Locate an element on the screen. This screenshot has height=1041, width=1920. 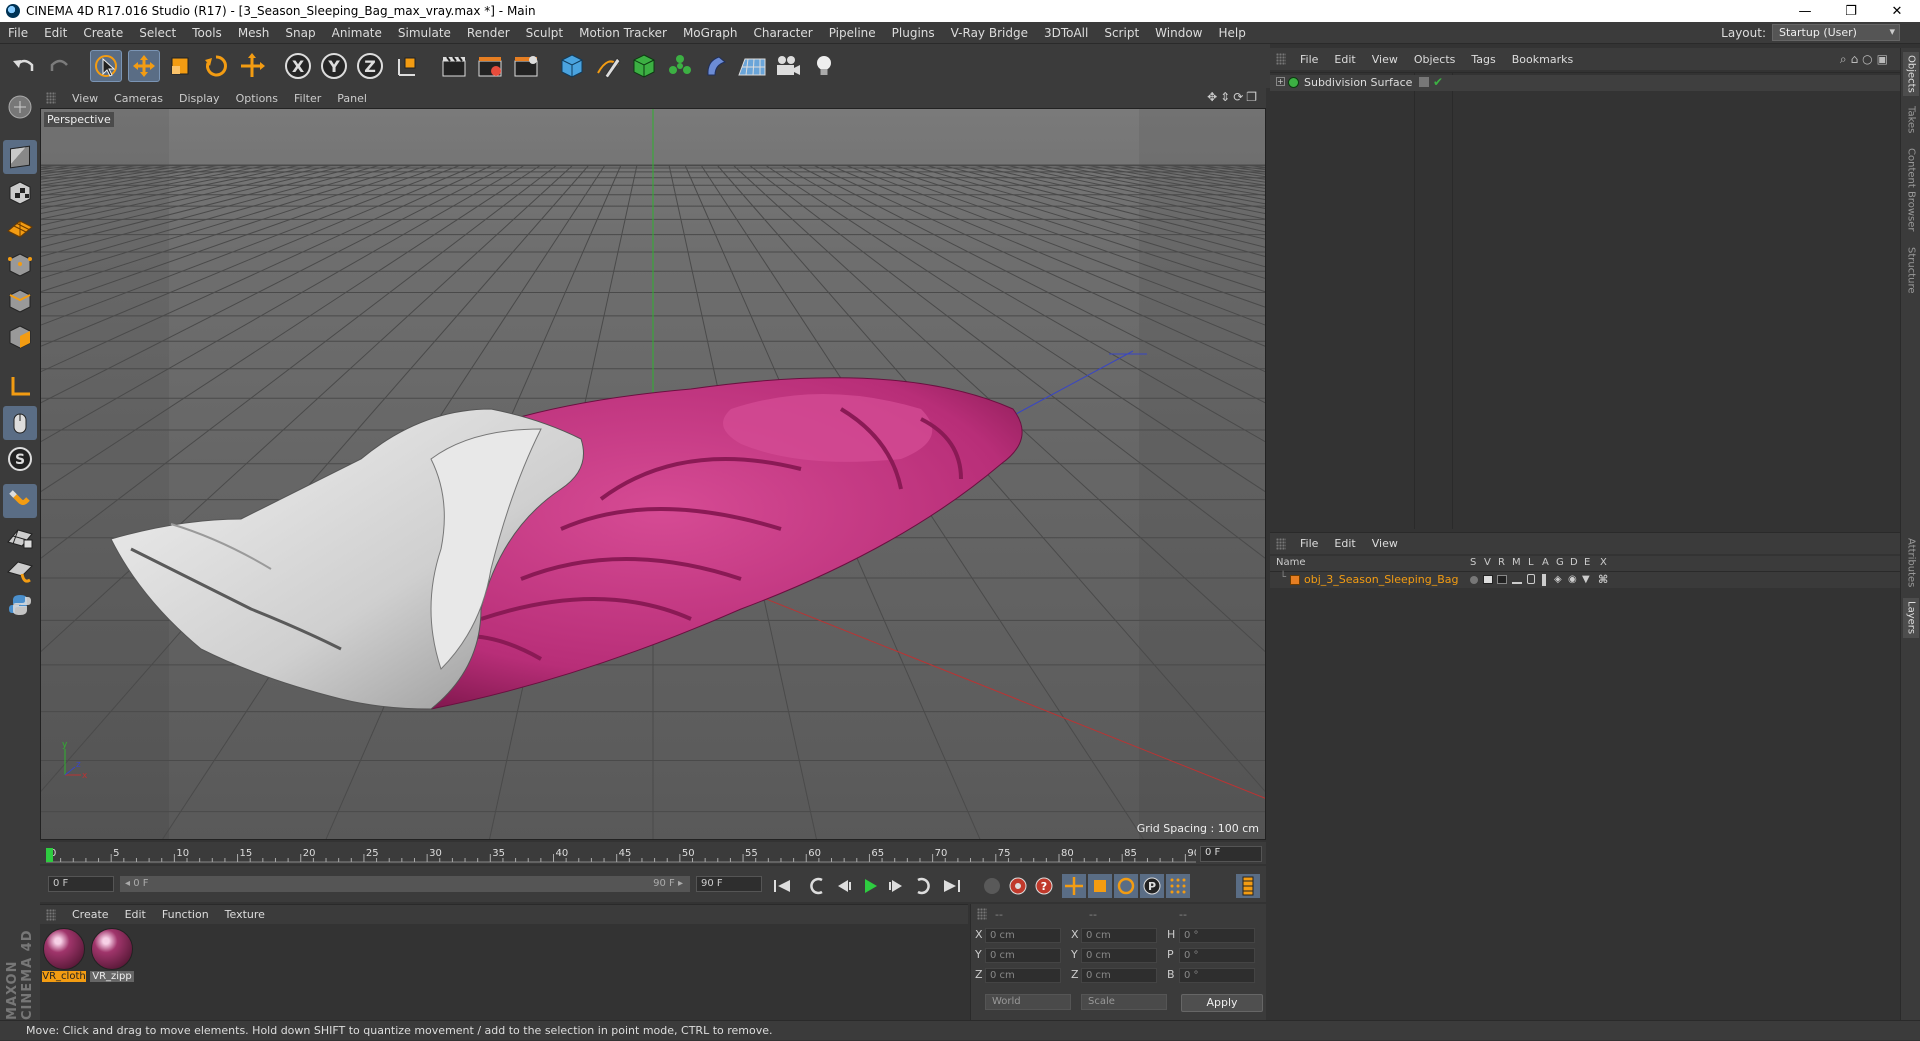
column-render: R is located at coordinates (1501, 562).